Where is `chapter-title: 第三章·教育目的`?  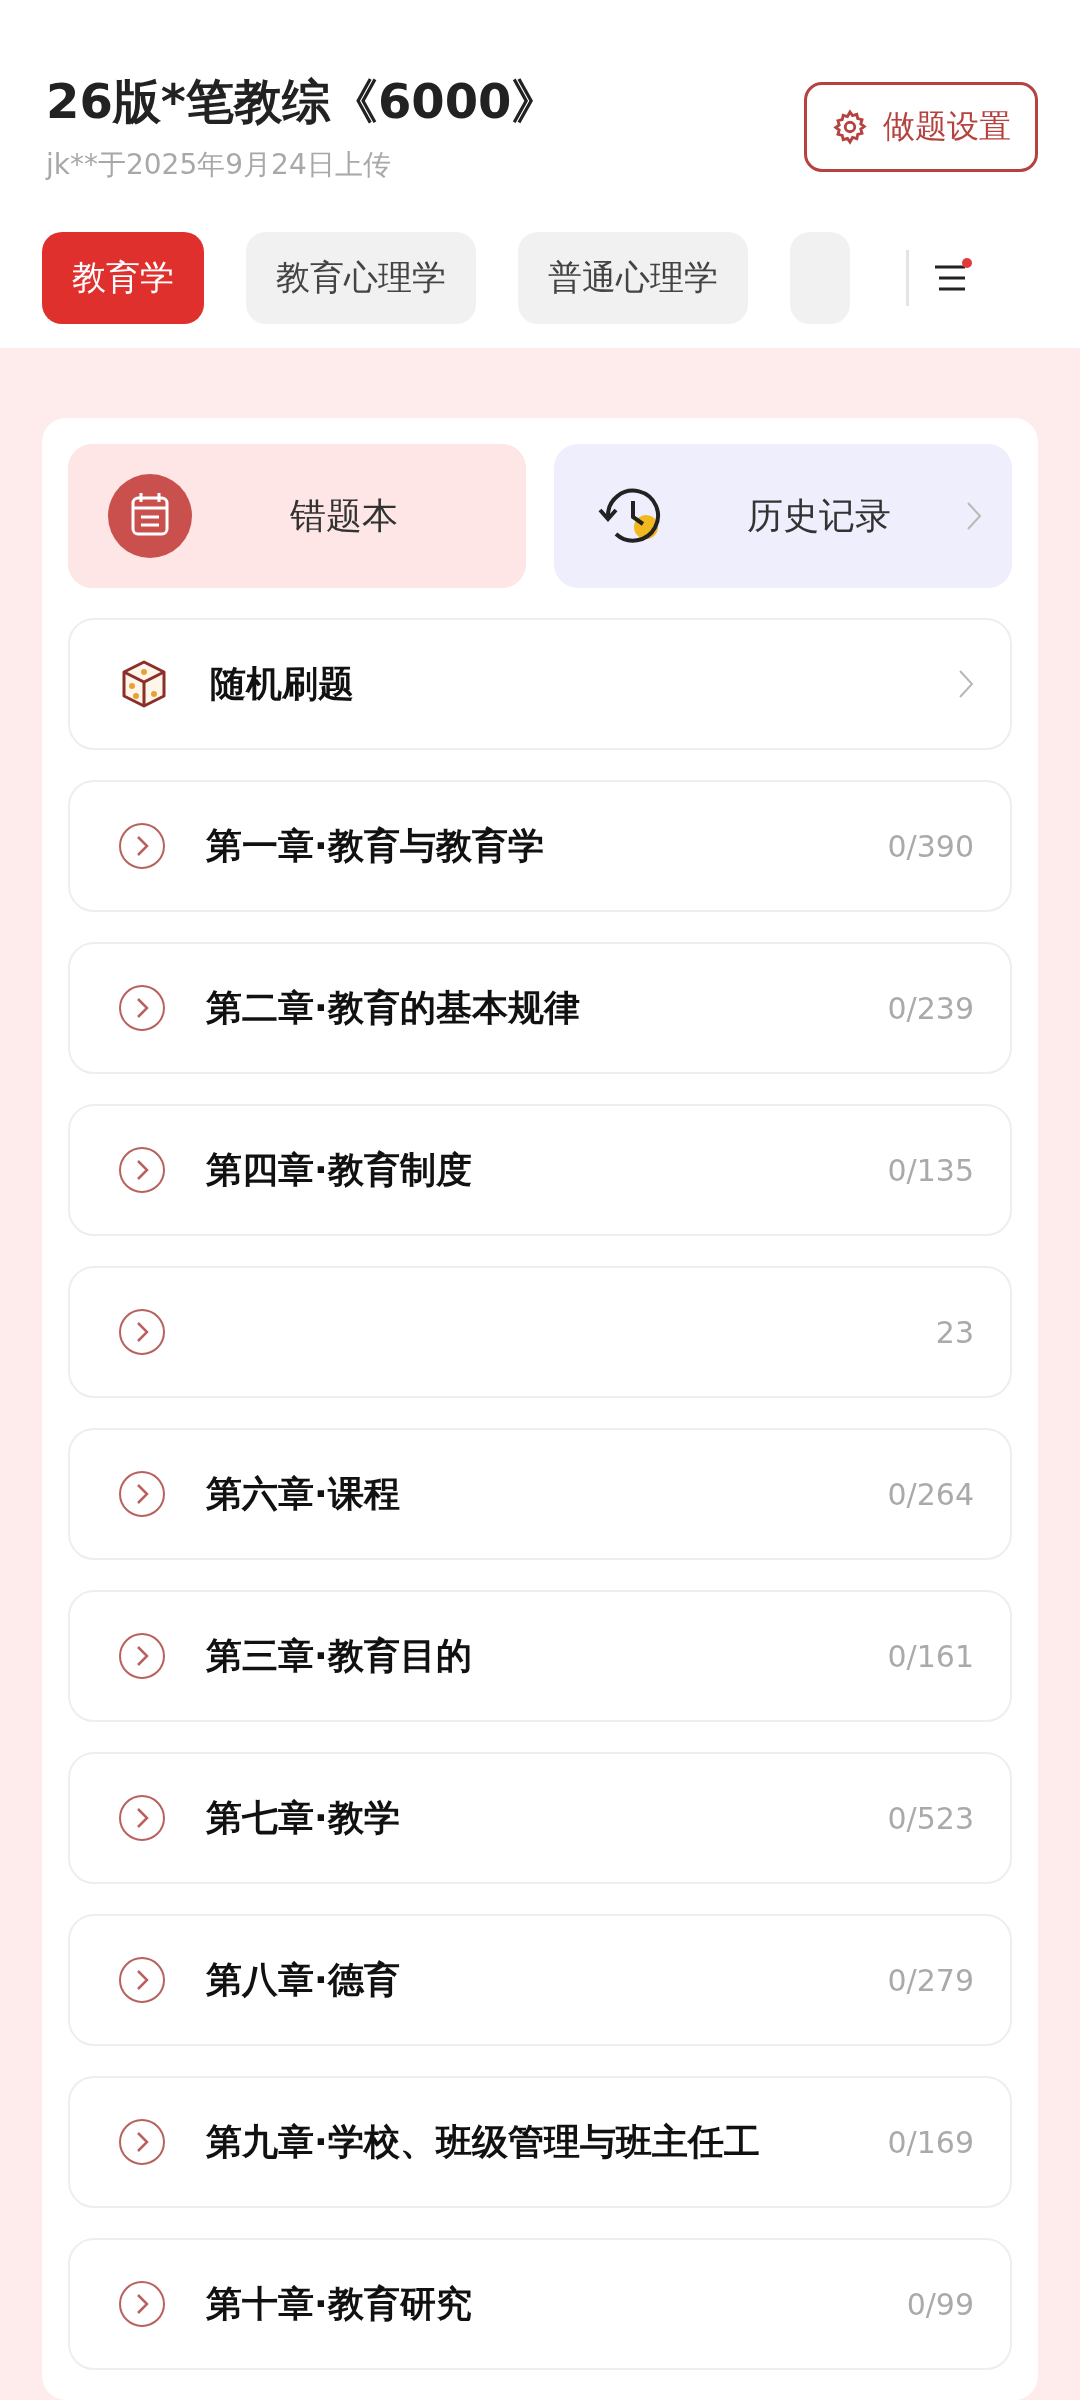
chapter-title: 第三章·教育目的 is located at coordinates (339, 1655).